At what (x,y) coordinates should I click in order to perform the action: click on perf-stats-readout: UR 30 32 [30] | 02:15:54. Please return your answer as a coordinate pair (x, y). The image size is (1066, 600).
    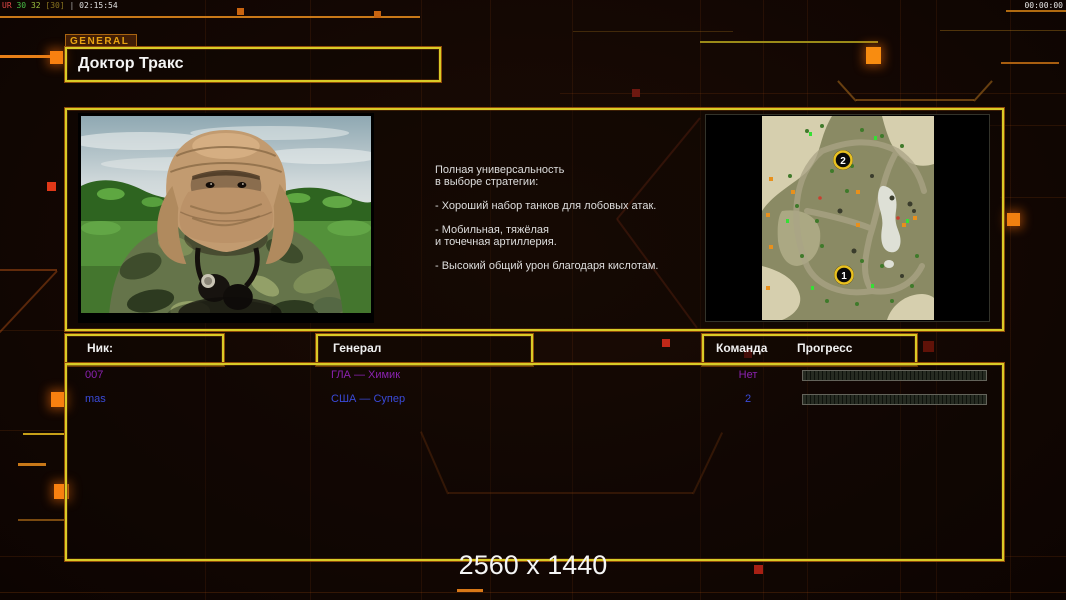
    Looking at the image, I should click on (60, 5).